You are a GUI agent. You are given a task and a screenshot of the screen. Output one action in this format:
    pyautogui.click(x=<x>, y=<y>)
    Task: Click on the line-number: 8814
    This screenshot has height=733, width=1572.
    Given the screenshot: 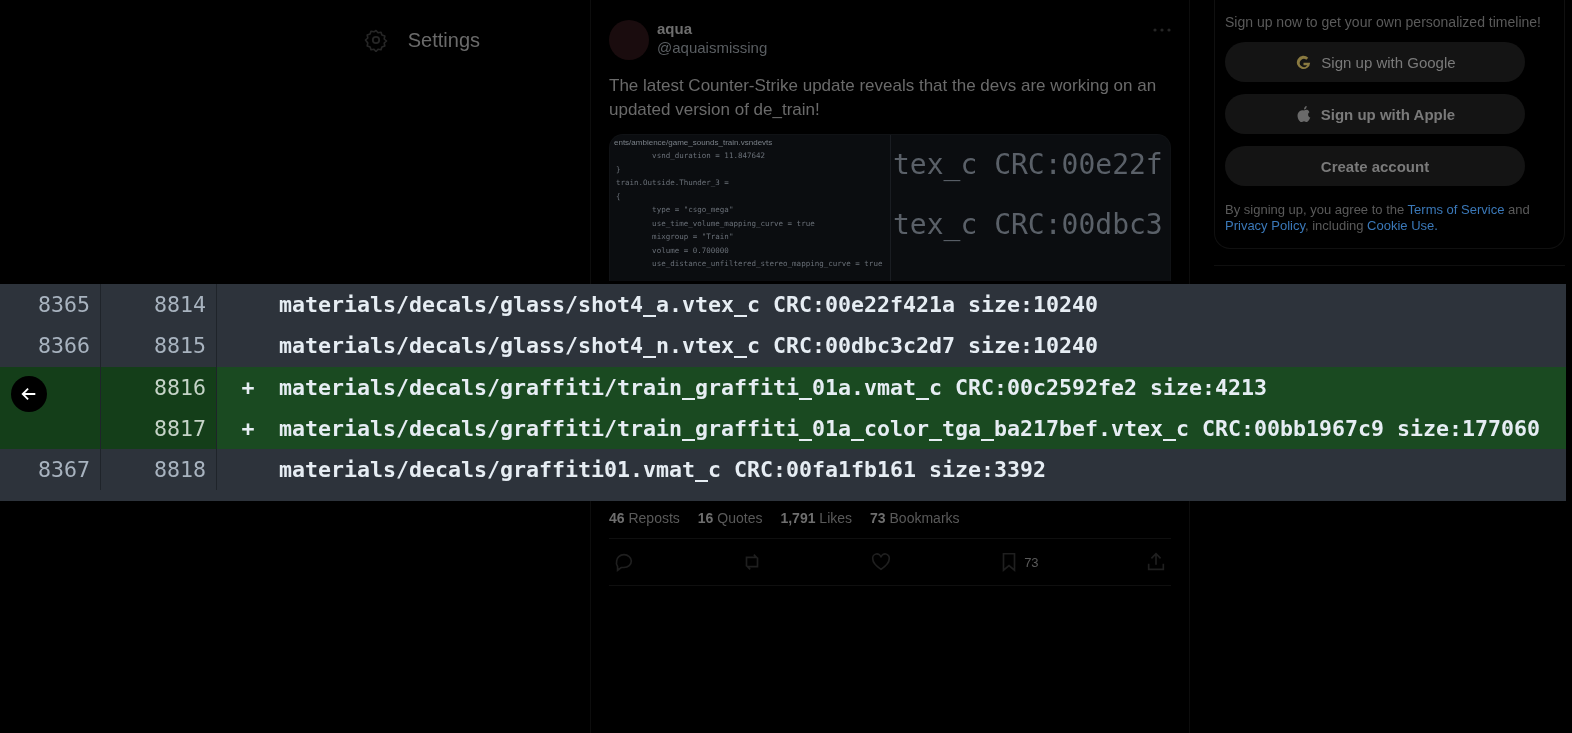 What is the action you would take?
    pyautogui.click(x=159, y=305)
    